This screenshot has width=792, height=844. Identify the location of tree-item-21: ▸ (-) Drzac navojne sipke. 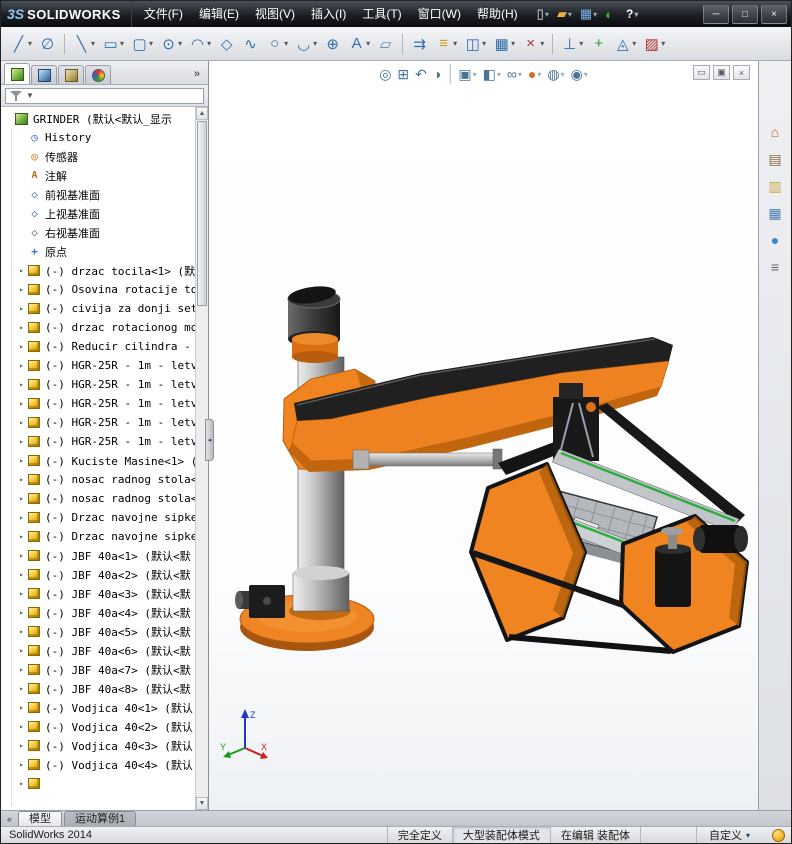
(99, 517).